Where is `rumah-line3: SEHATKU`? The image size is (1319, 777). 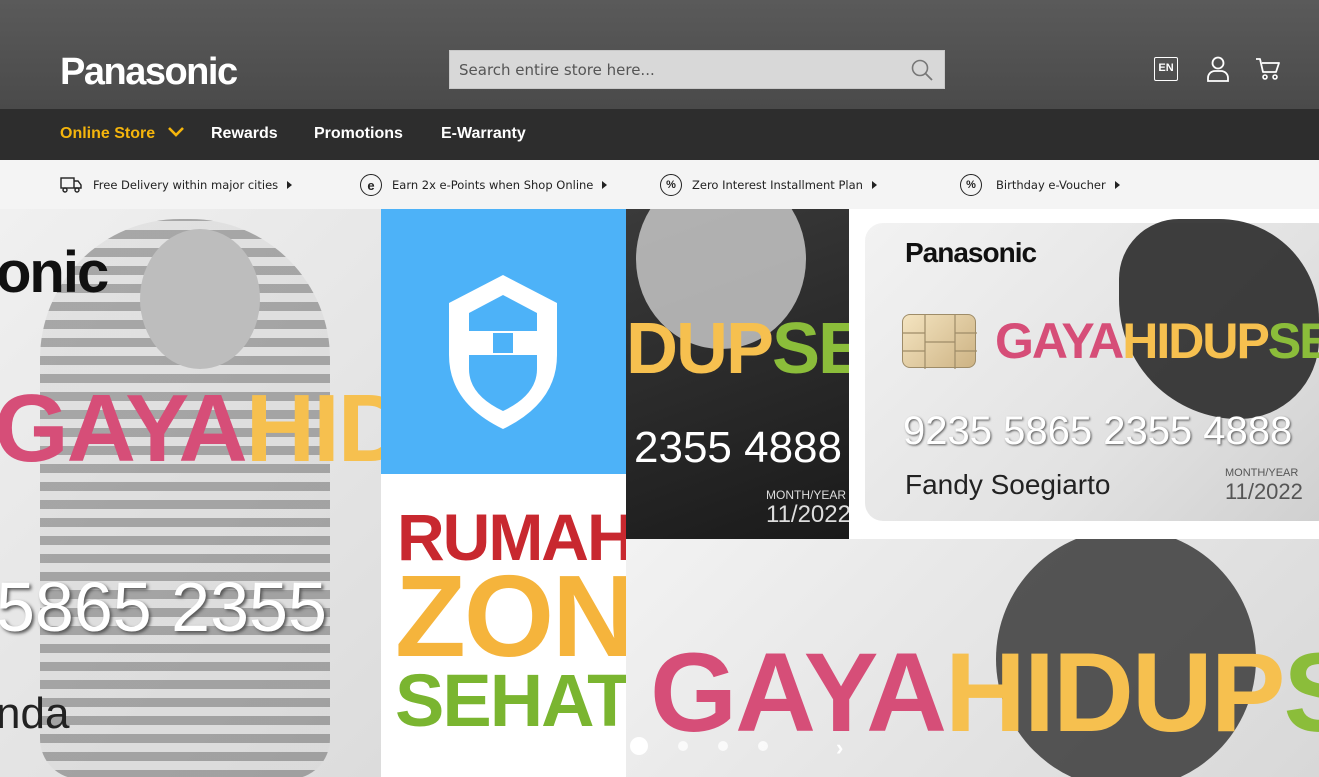 rumah-line3: SEHATKU is located at coordinates (510, 700).